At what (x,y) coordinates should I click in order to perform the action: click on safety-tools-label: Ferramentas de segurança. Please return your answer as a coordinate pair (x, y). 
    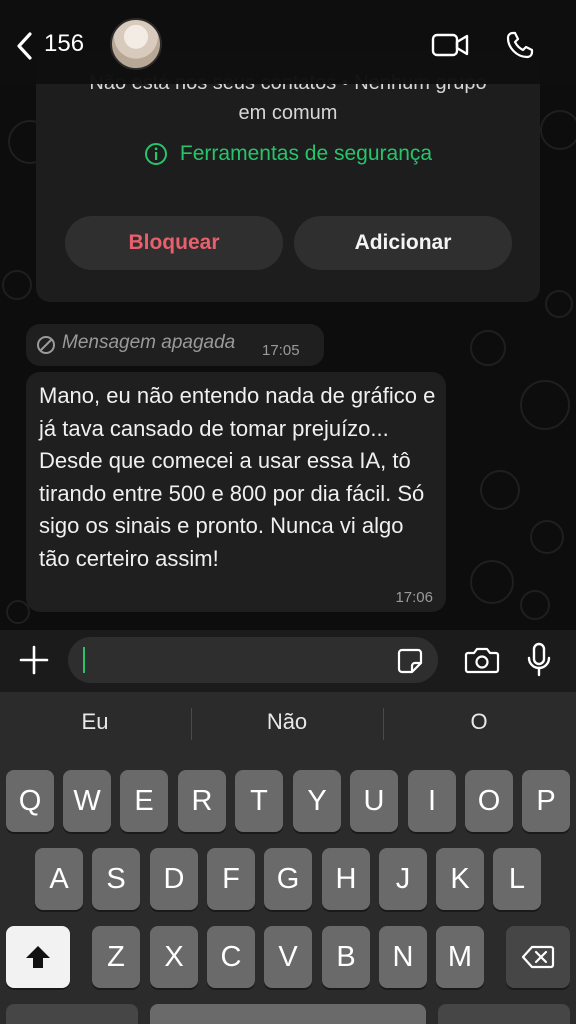
    Looking at the image, I should click on (306, 153).